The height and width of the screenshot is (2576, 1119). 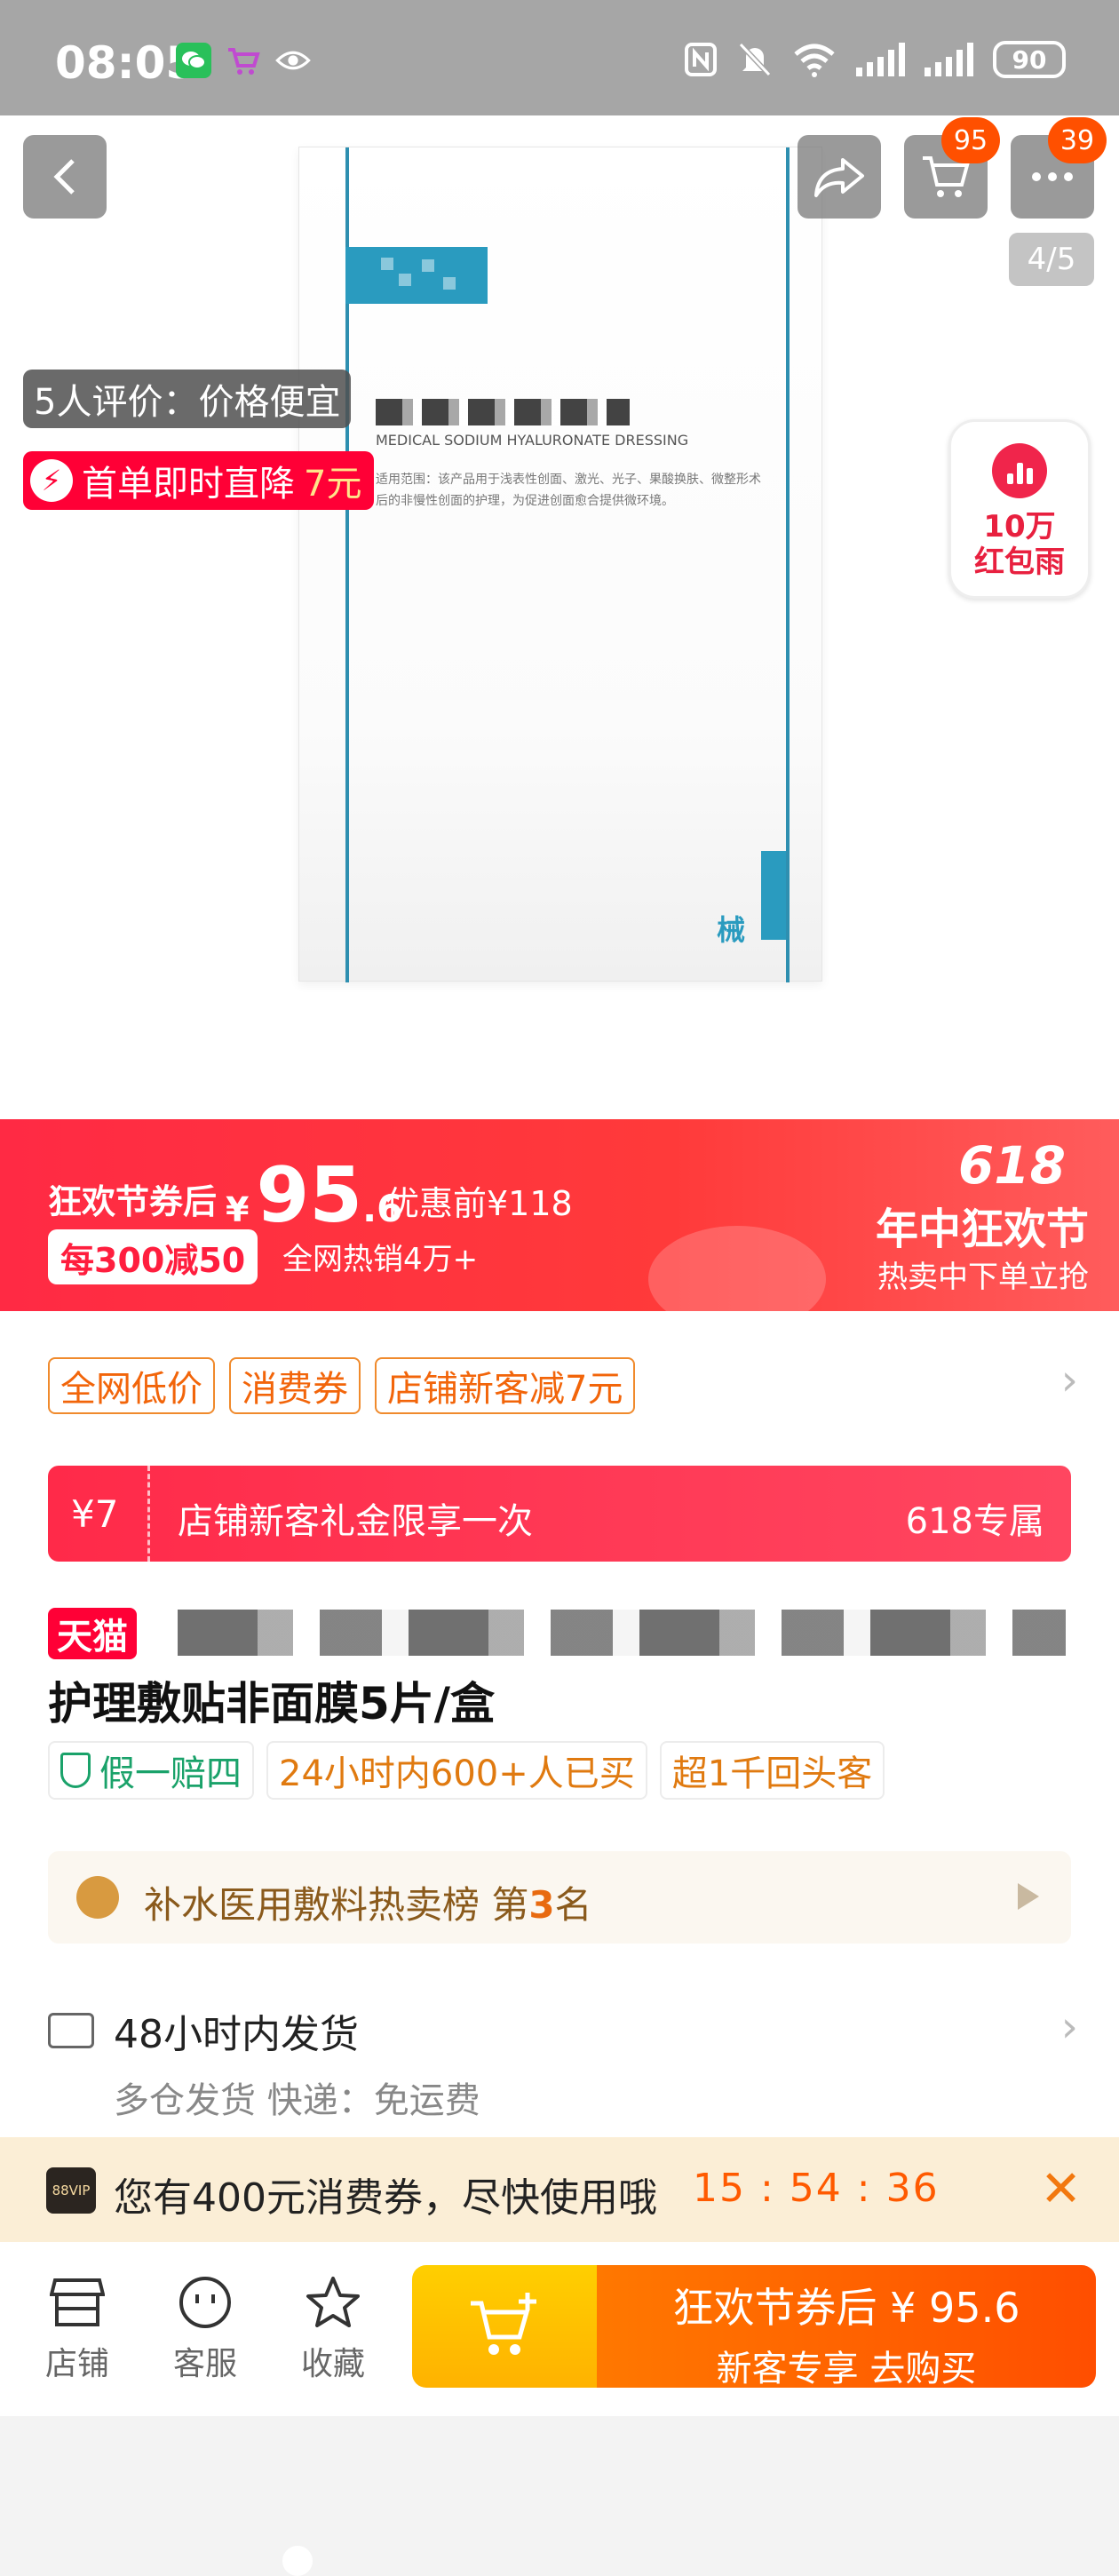 What do you see at coordinates (532, 440) in the screenshot?
I see `pack-subtitle: MEDICAL SODIUM HYALURONATE DRESSING` at bounding box center [532, 440].